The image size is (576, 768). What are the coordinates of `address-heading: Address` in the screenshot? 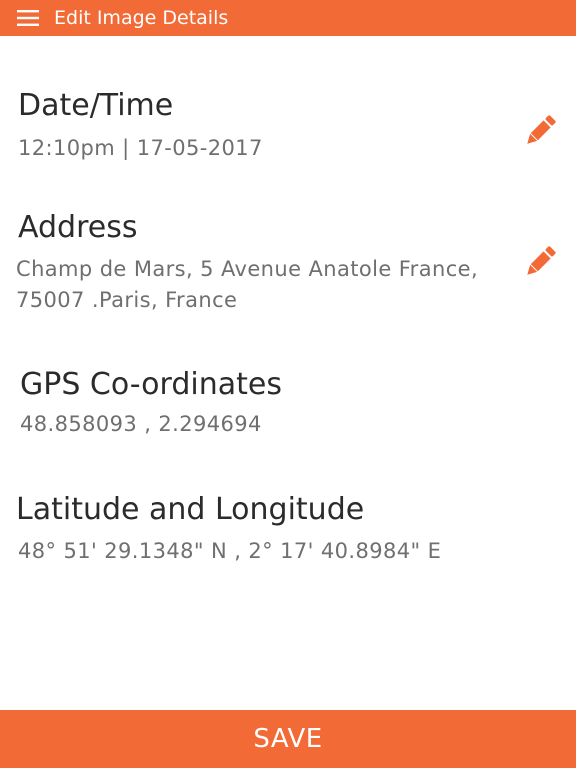 It's located at (78, 227).